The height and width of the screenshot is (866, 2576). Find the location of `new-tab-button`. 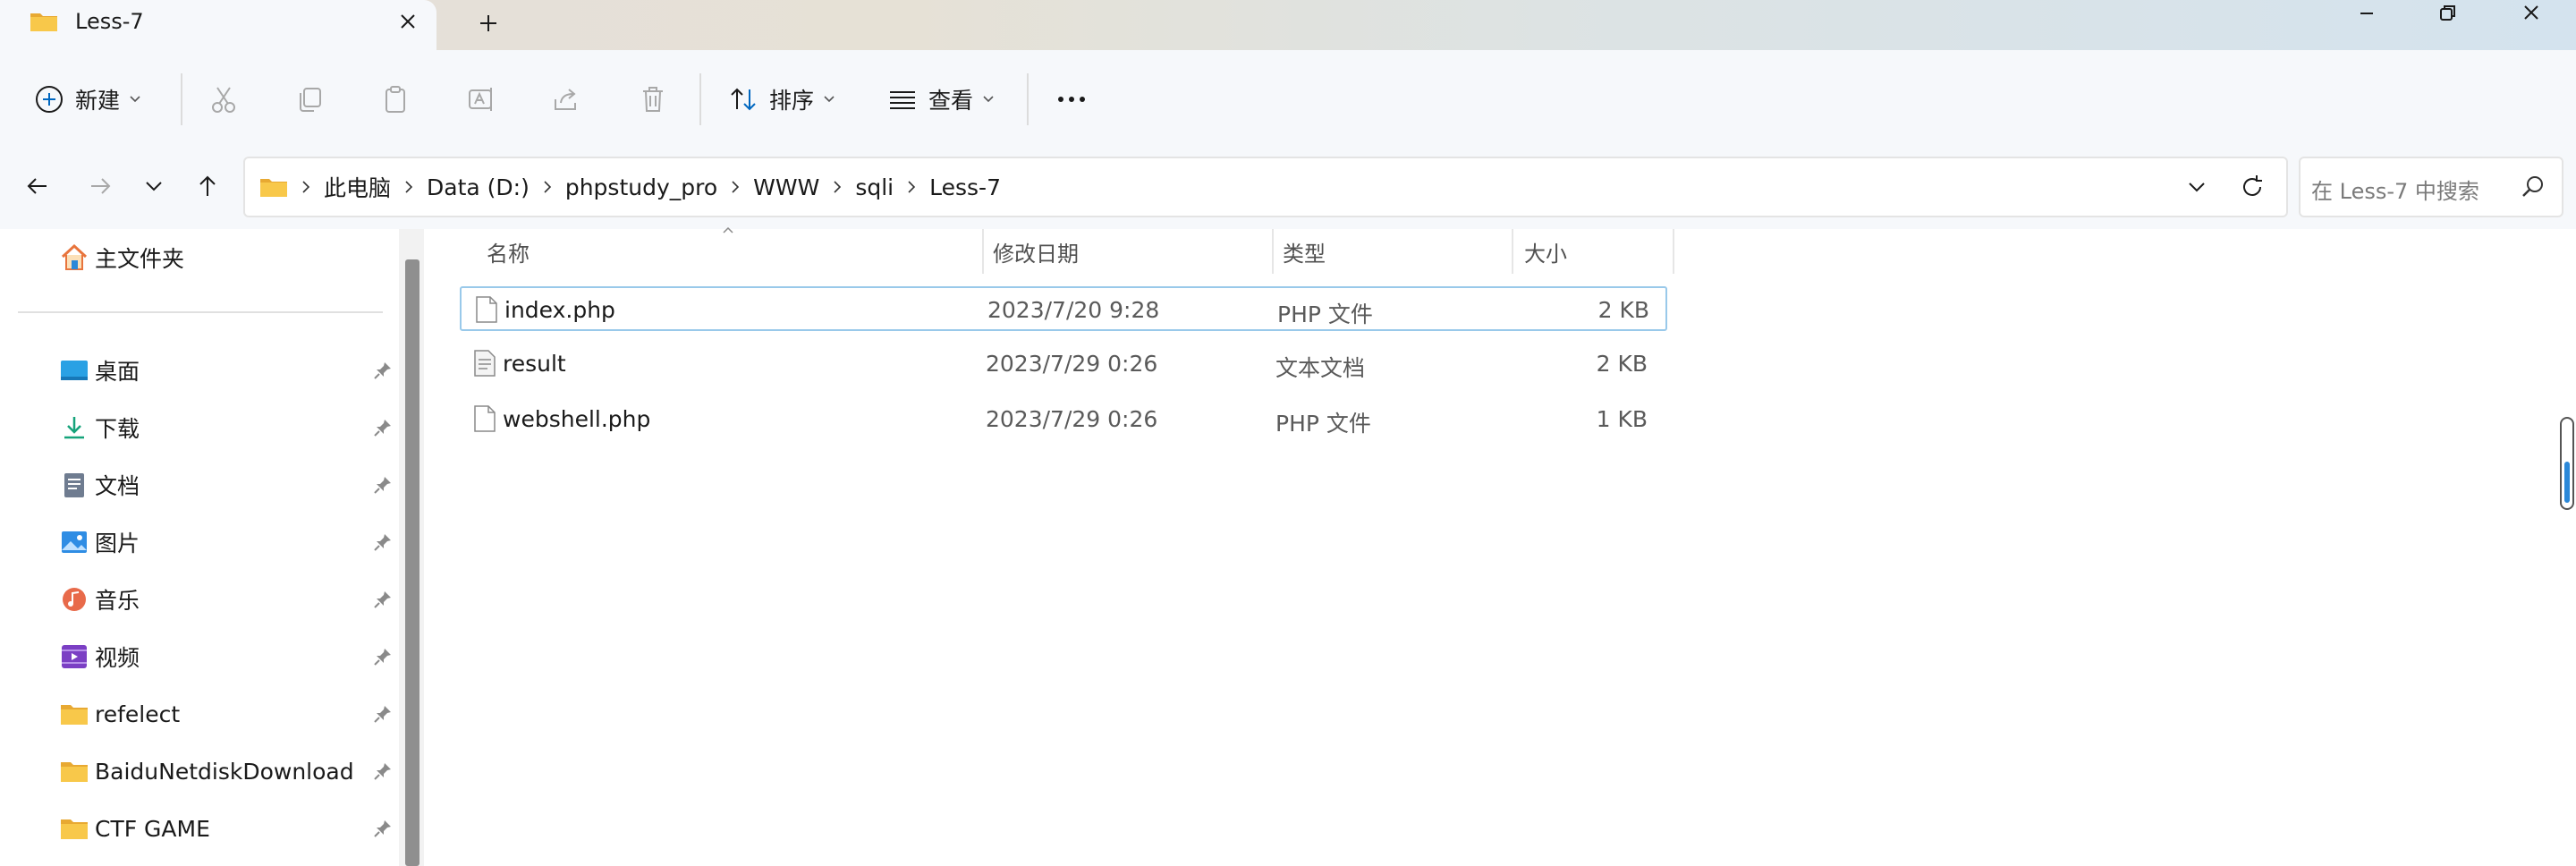

new-tab-button is located at coordinates (488, 23).